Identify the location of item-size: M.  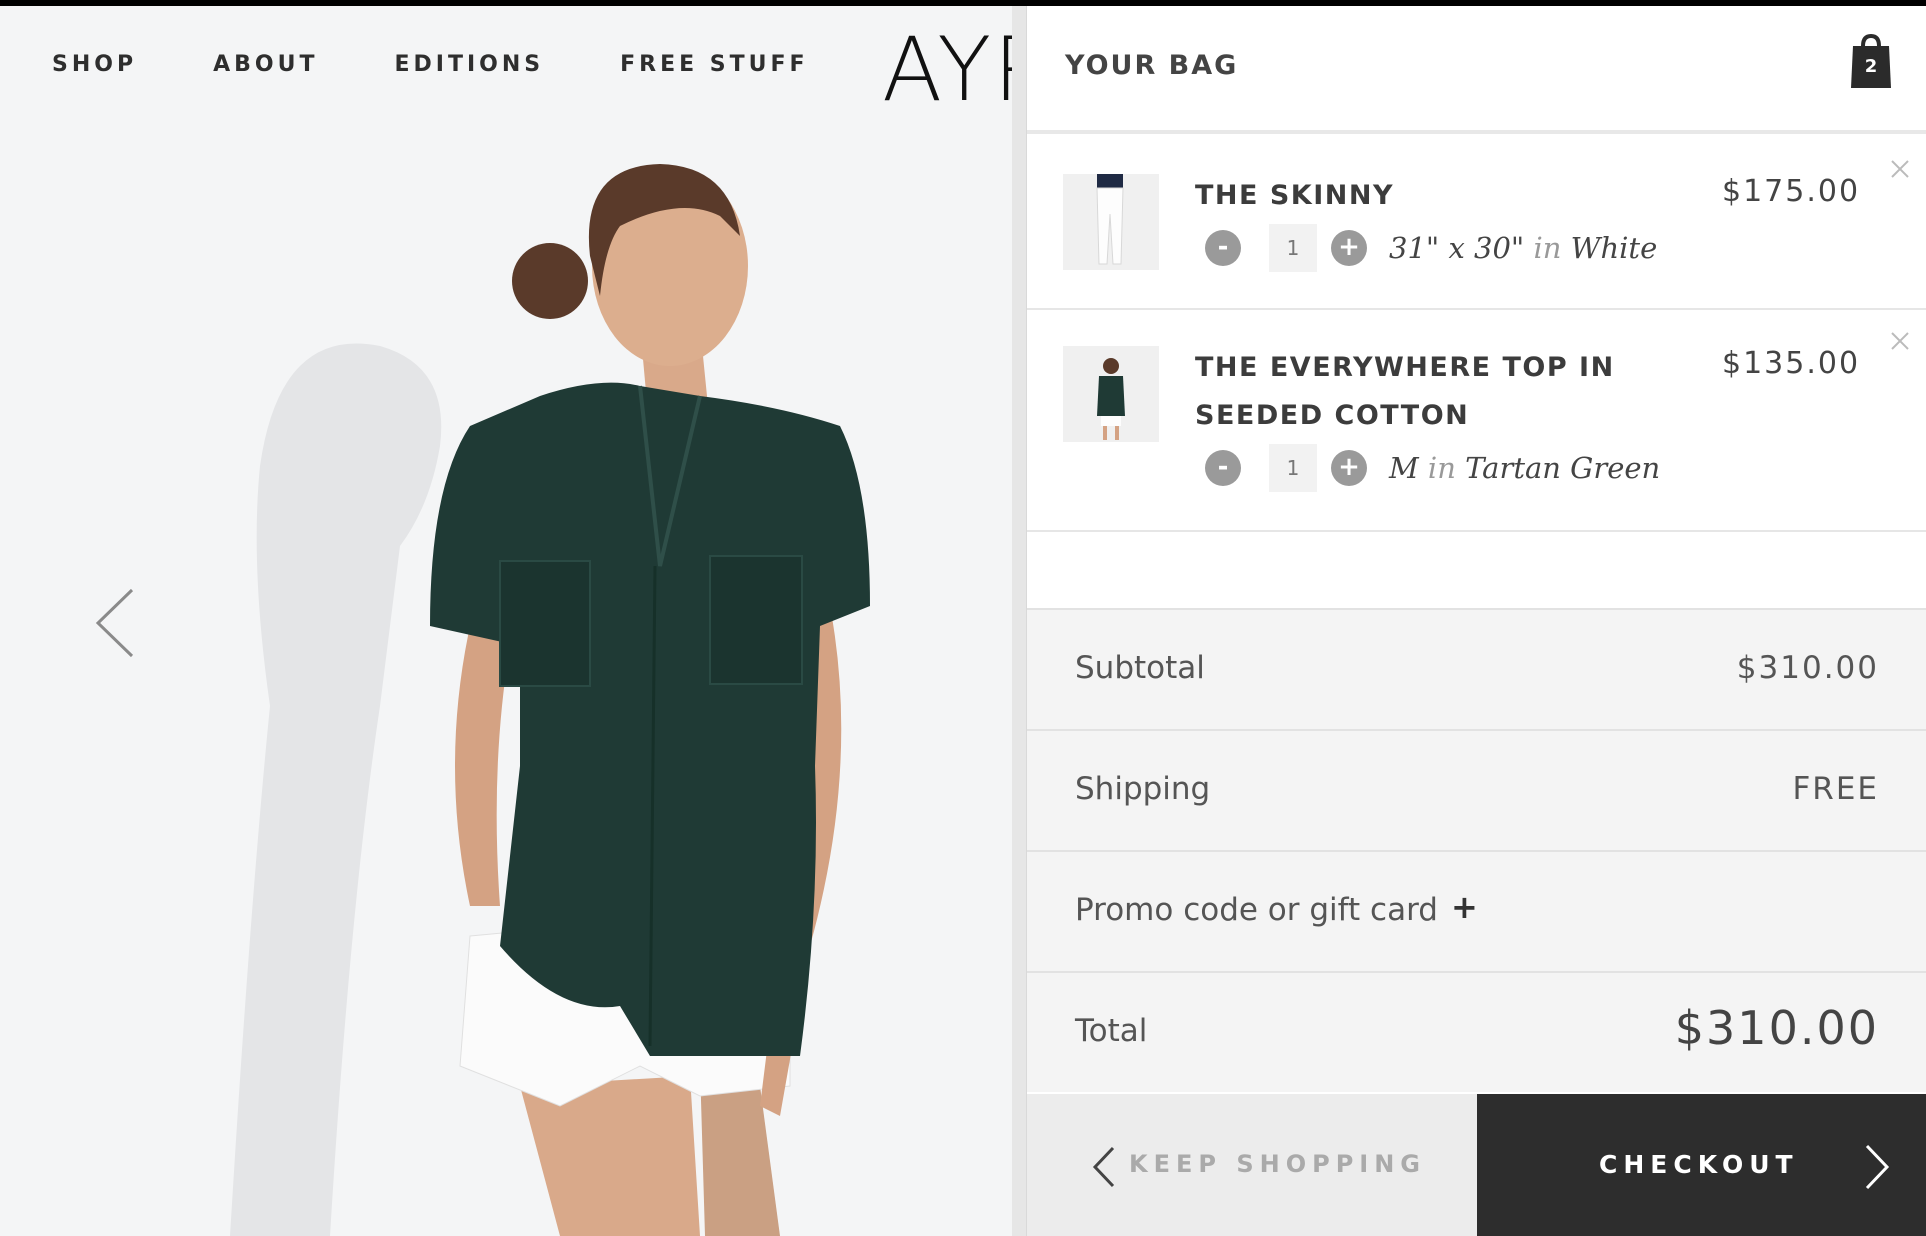
(1404, 468).